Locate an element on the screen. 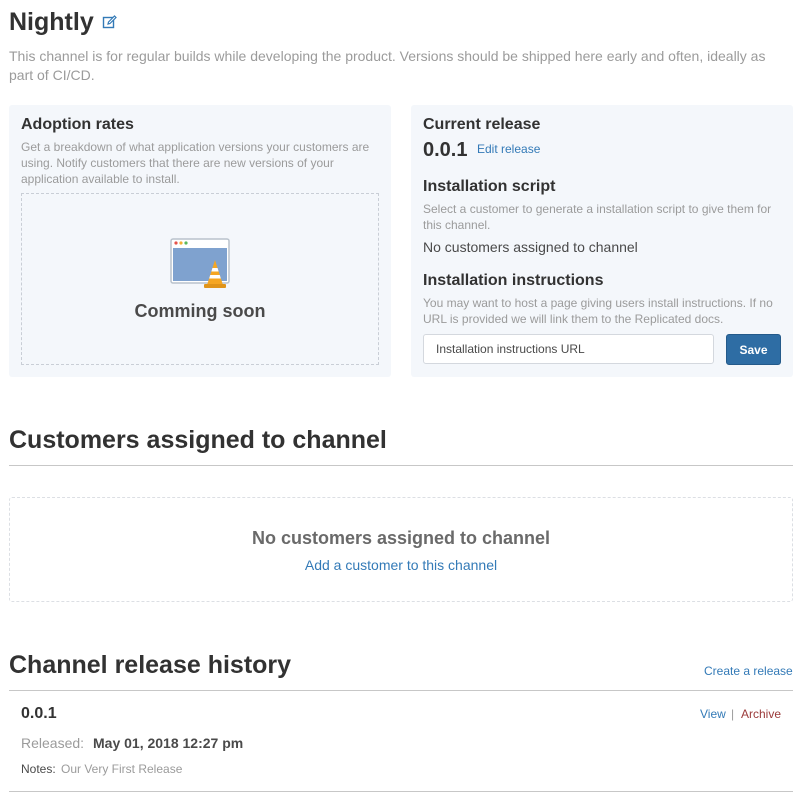 This screenshot has height=804, width=804. released-label: Released: is located at coordinates (53, 743).